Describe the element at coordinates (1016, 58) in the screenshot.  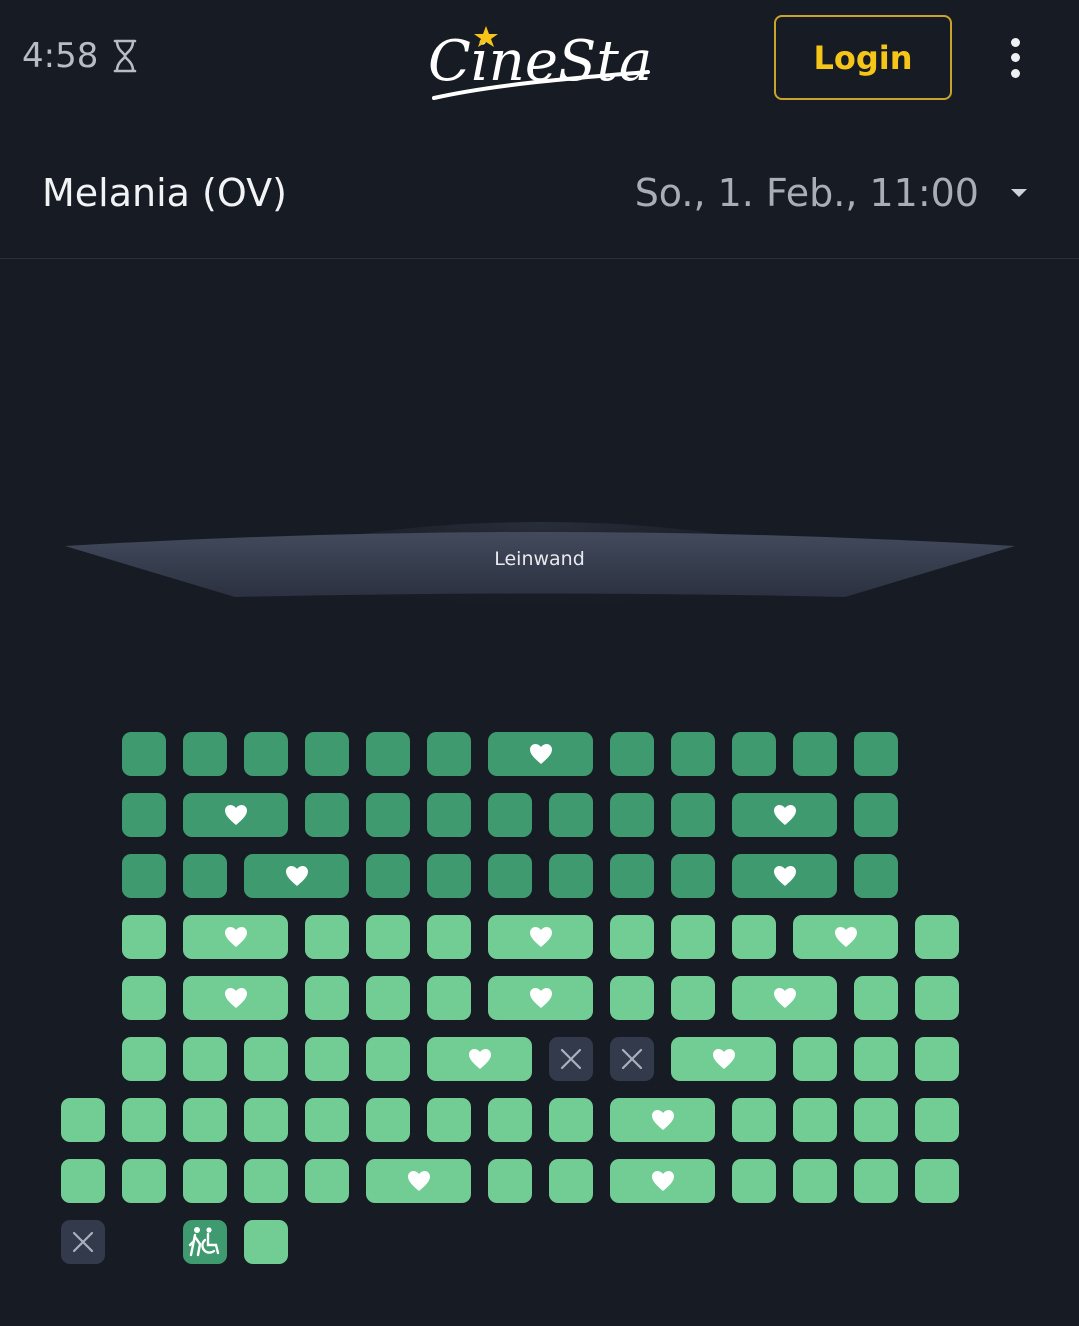
I see `more-vertical-icon` at that location.